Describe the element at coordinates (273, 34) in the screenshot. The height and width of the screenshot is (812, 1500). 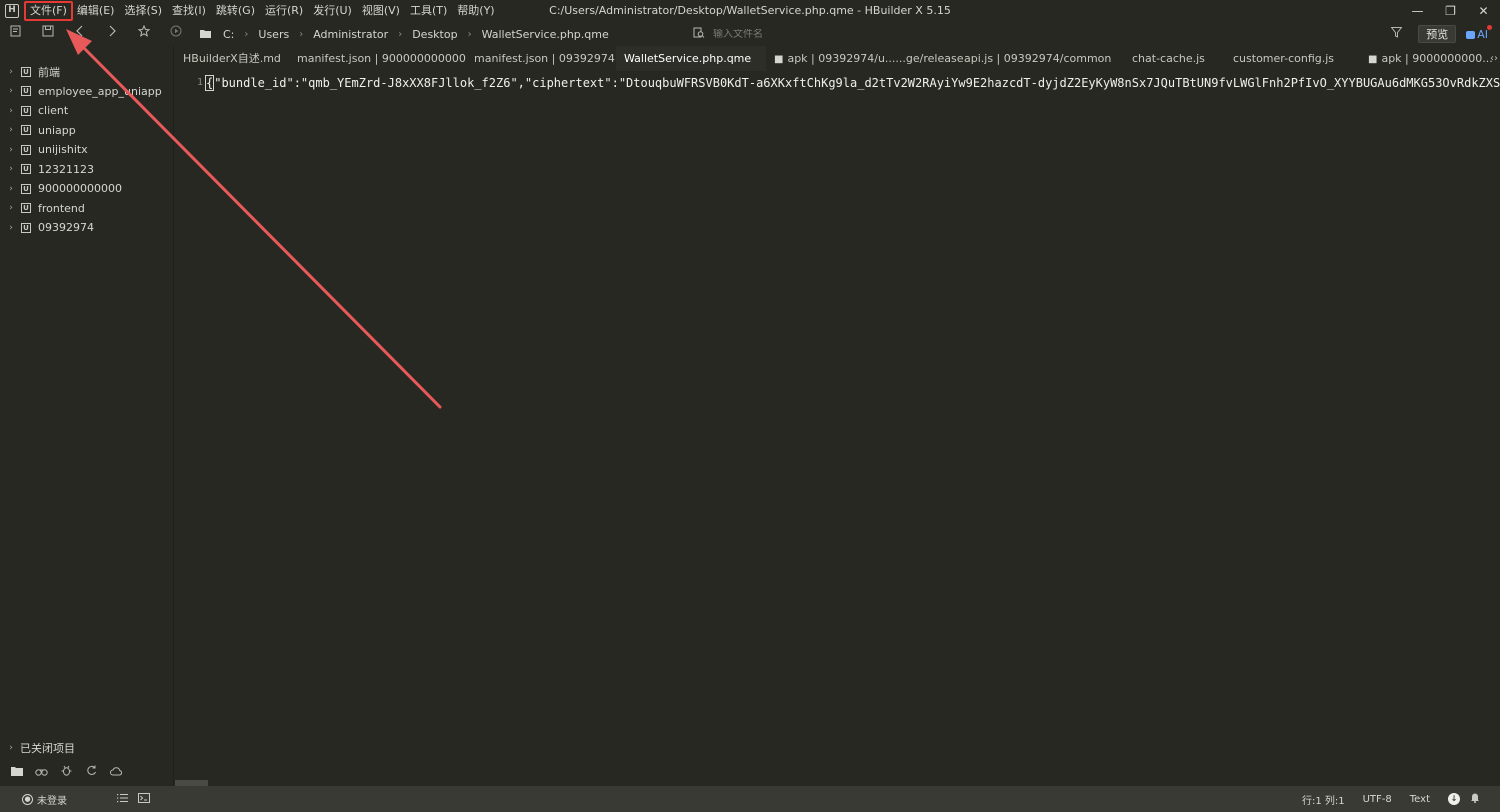
I see `breadcrumb-users: Users` at that location.